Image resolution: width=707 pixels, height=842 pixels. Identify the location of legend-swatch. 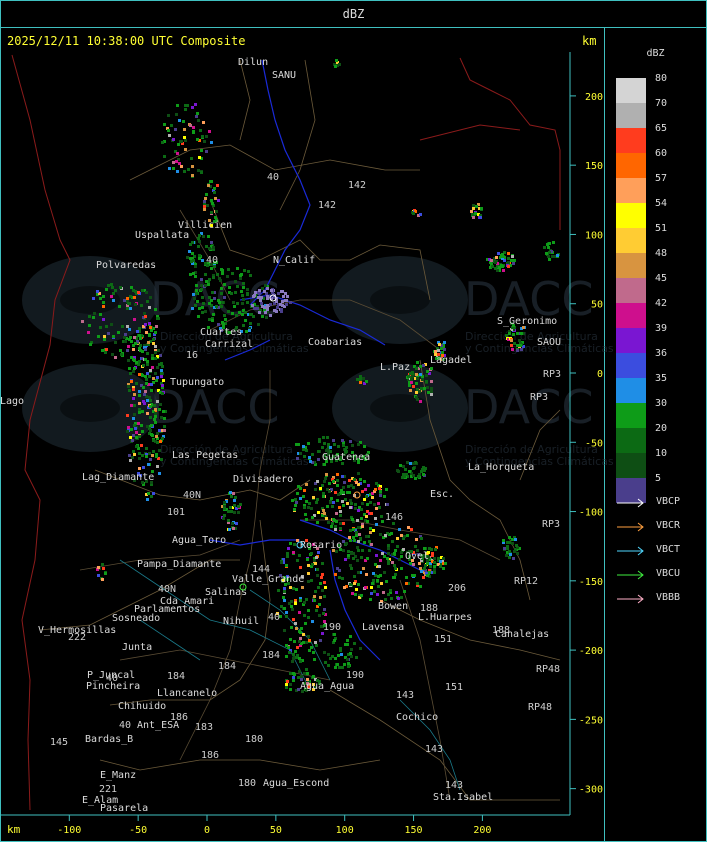
(631, 440).